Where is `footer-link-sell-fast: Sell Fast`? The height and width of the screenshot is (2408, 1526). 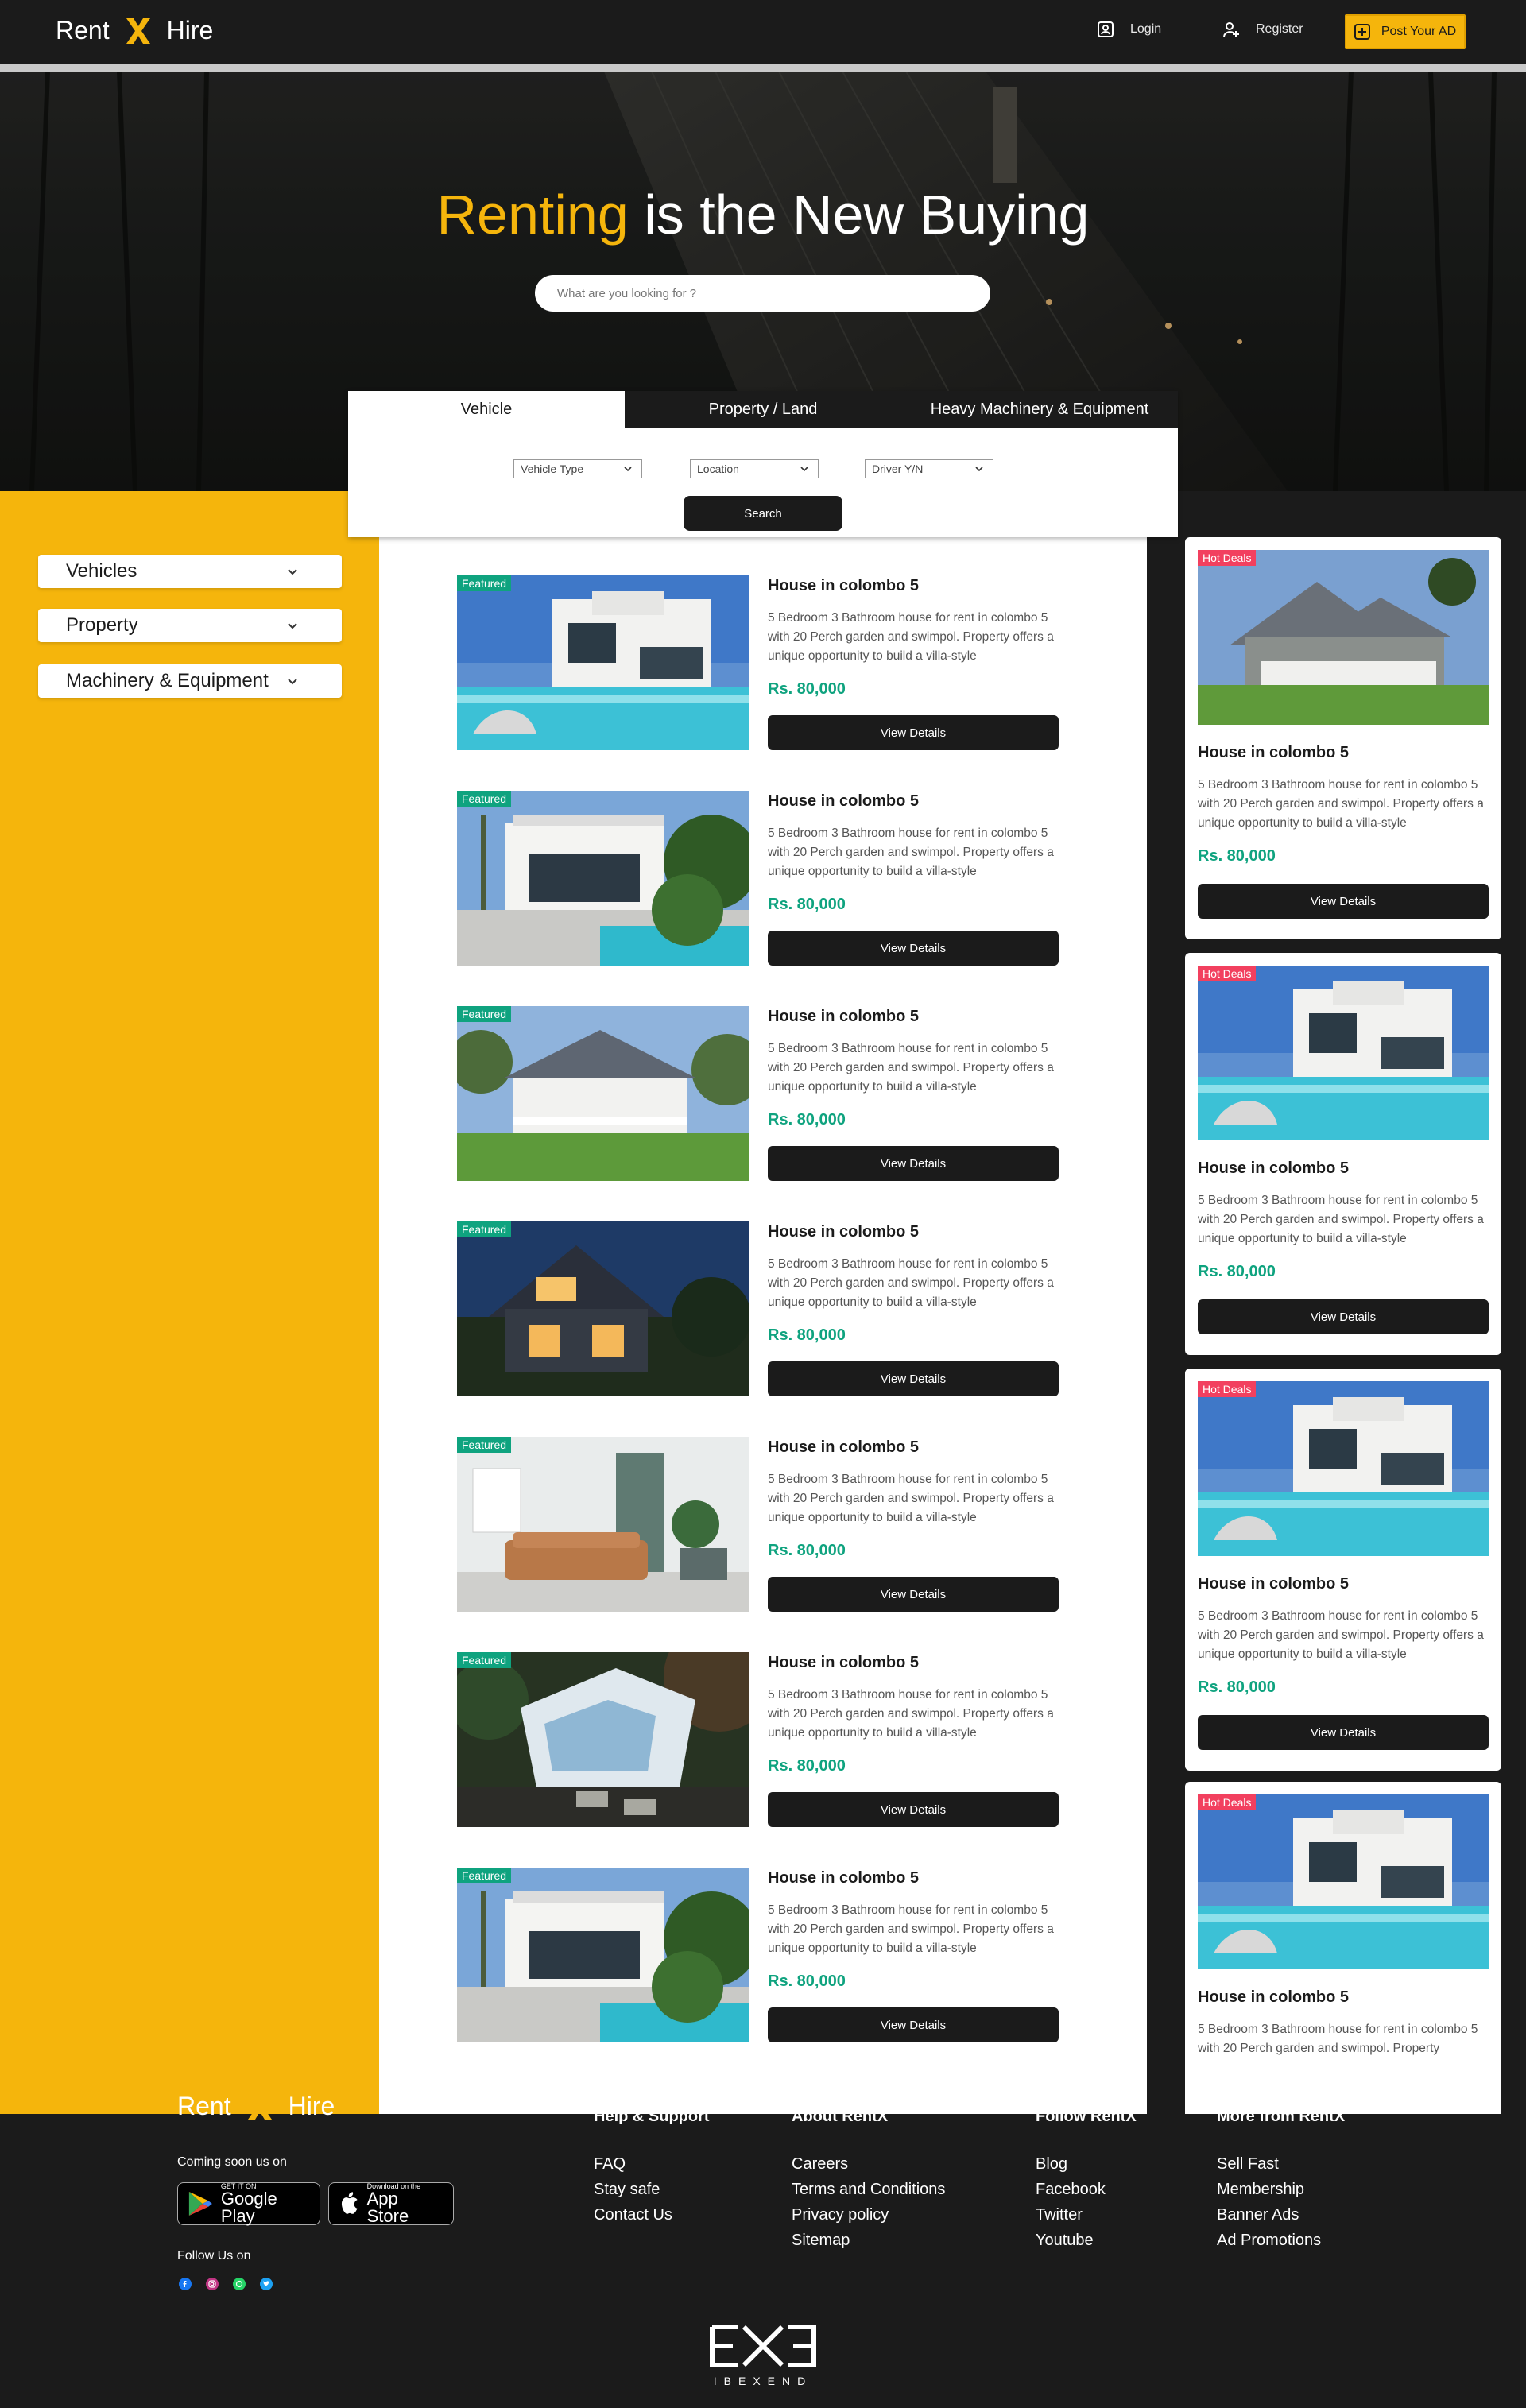
footer-link-sell-fast: Sell Fast is located at coordinates (1248, 2164).